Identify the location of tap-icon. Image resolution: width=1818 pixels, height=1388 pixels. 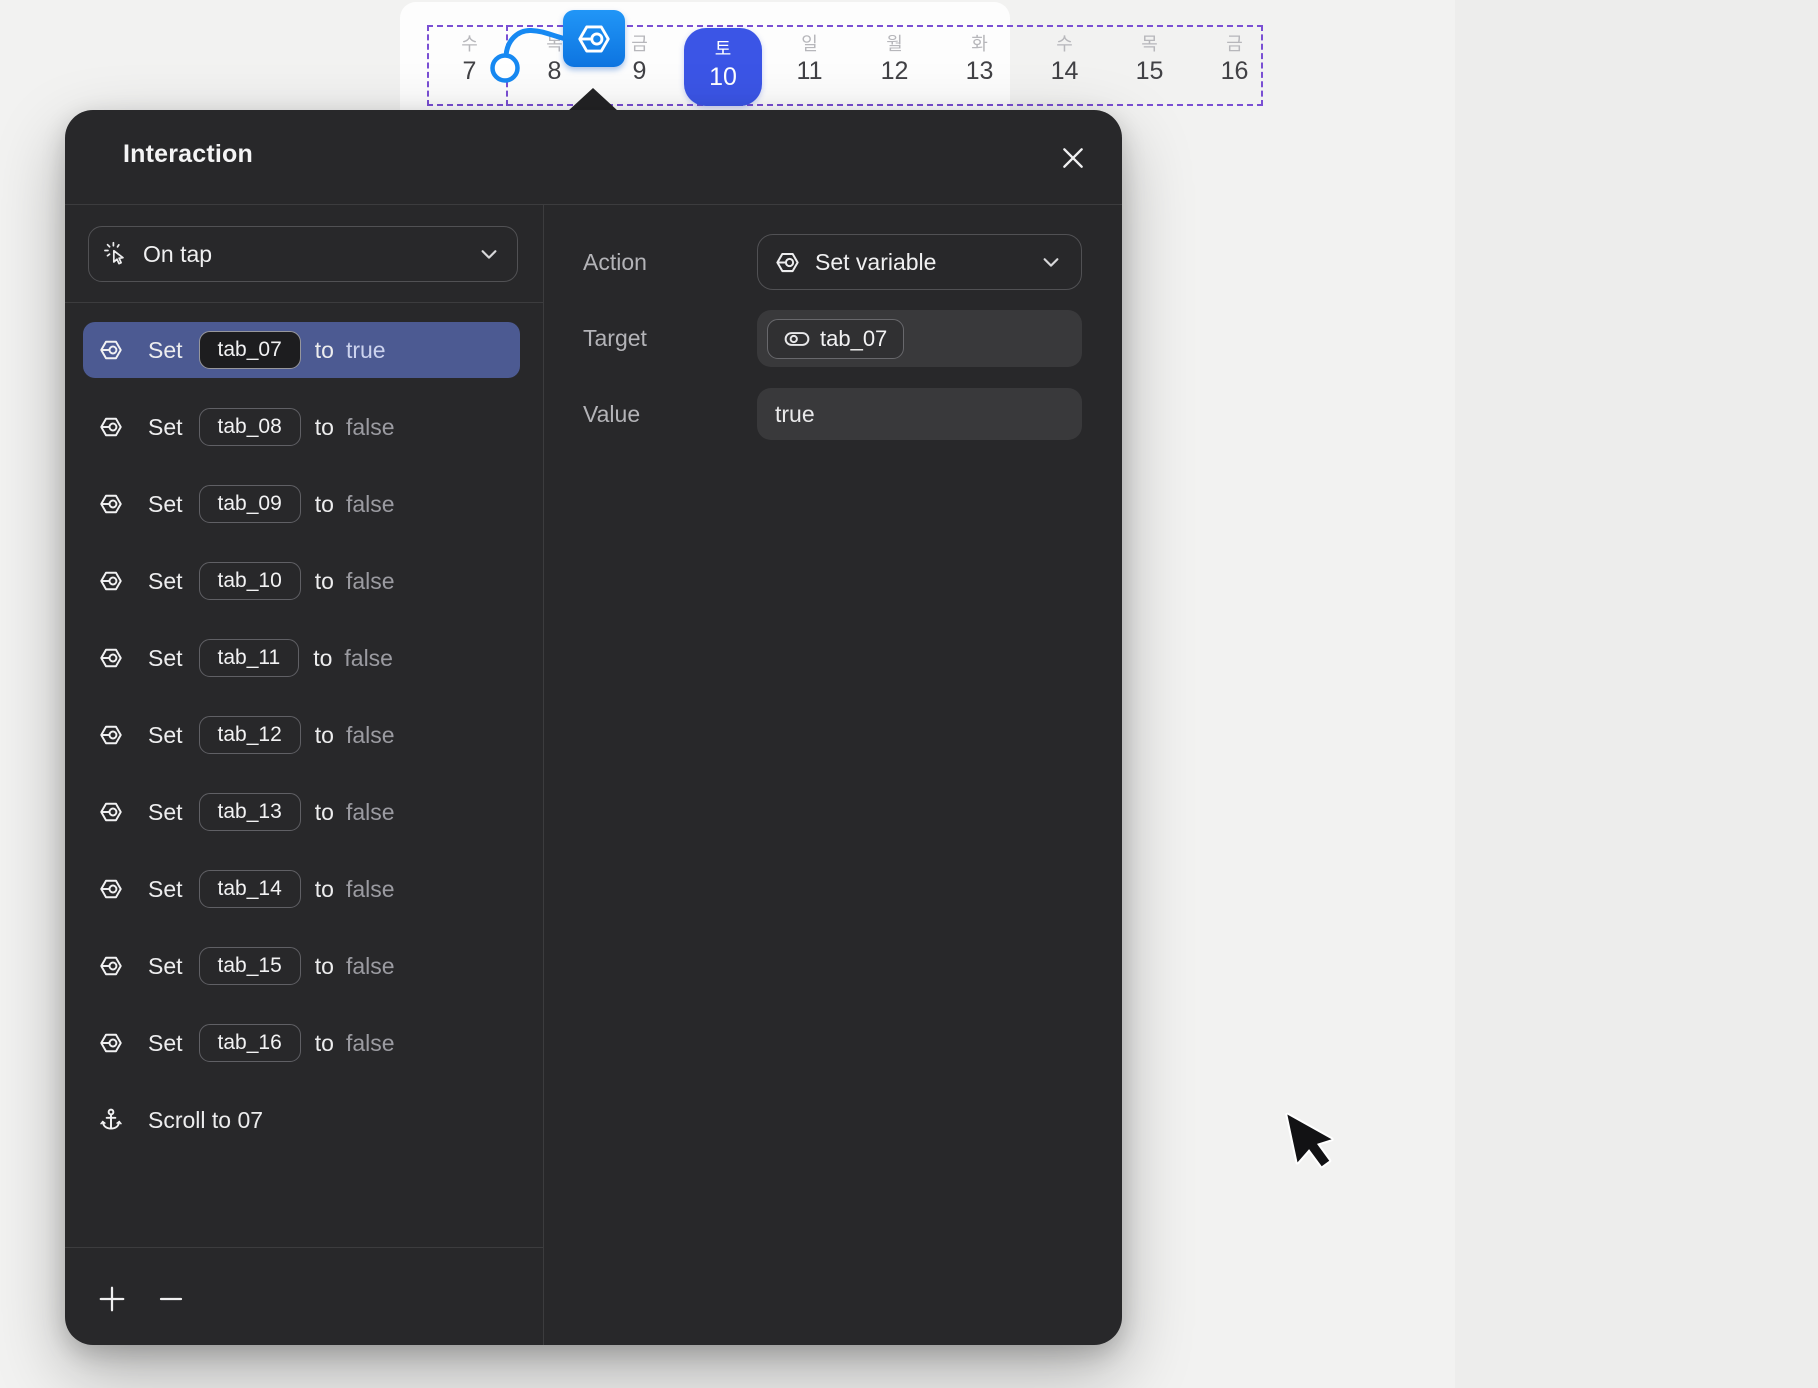
(114, 253).